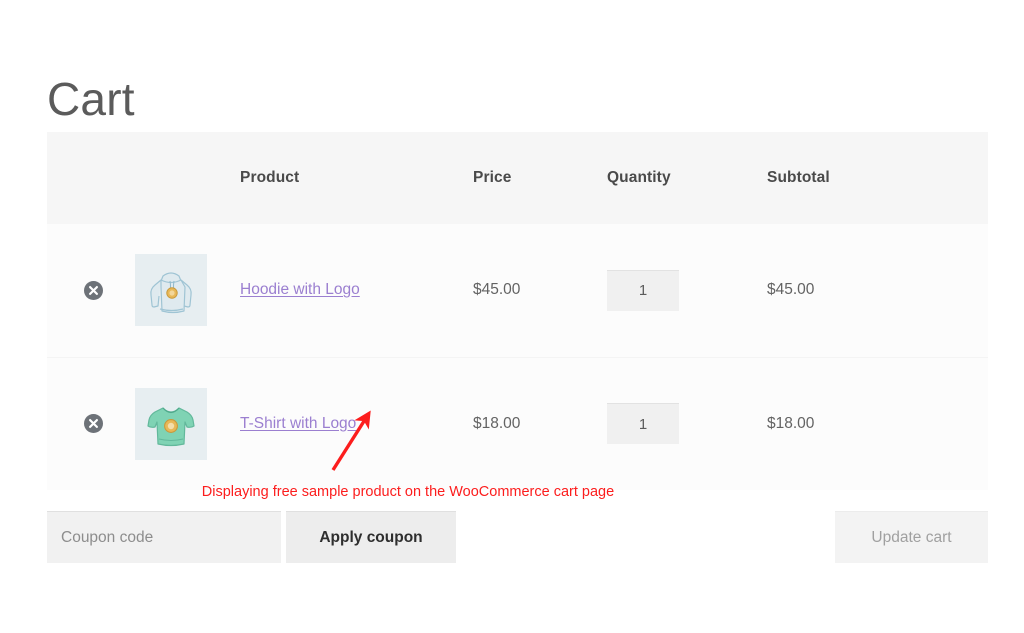 The height and width of the screenshot is (633, 1024). I want to click on table-header-row: Product Price Quantity Subtotal, so click(517, 178).